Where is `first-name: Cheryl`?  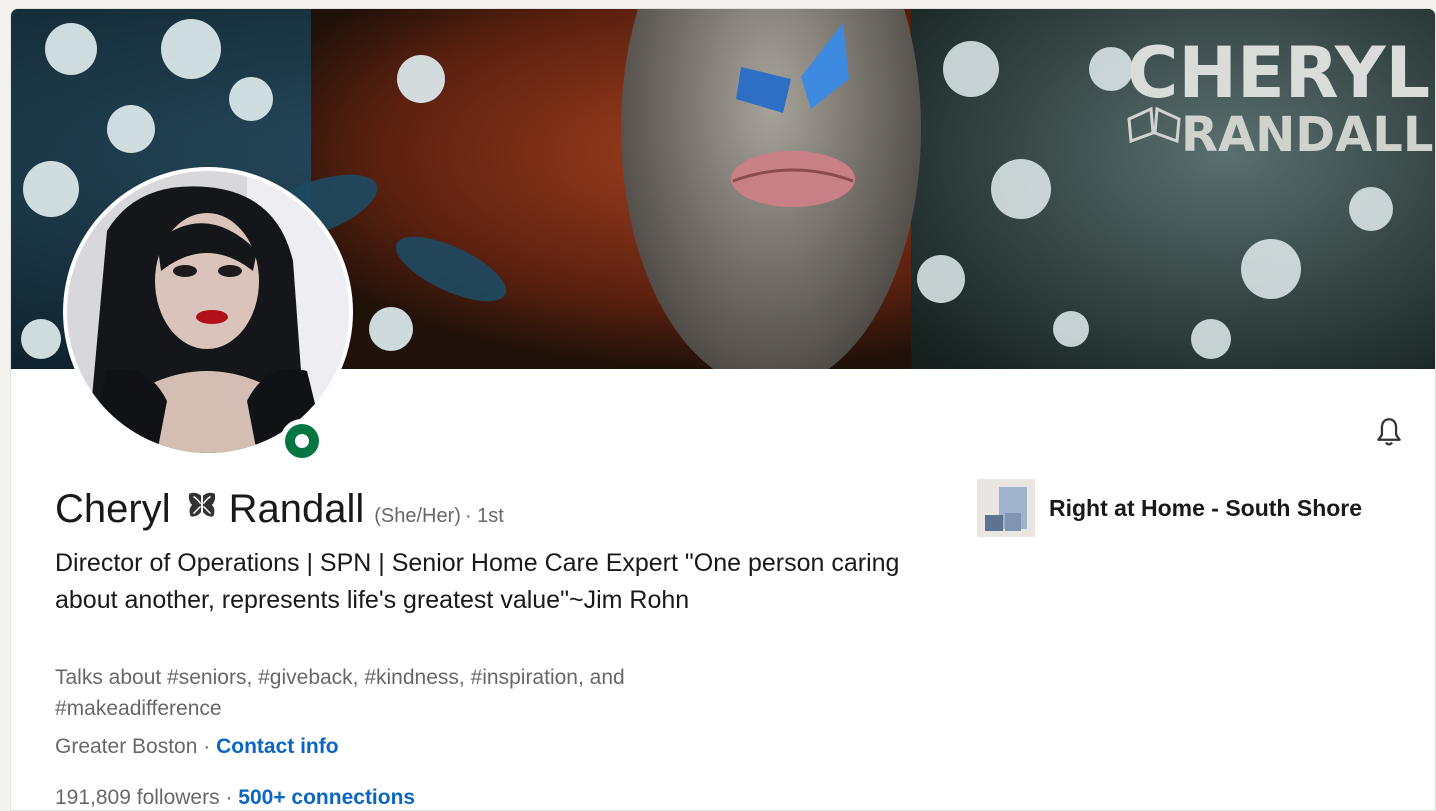 first-name: Cheryl is located at coordinates (113, 509).